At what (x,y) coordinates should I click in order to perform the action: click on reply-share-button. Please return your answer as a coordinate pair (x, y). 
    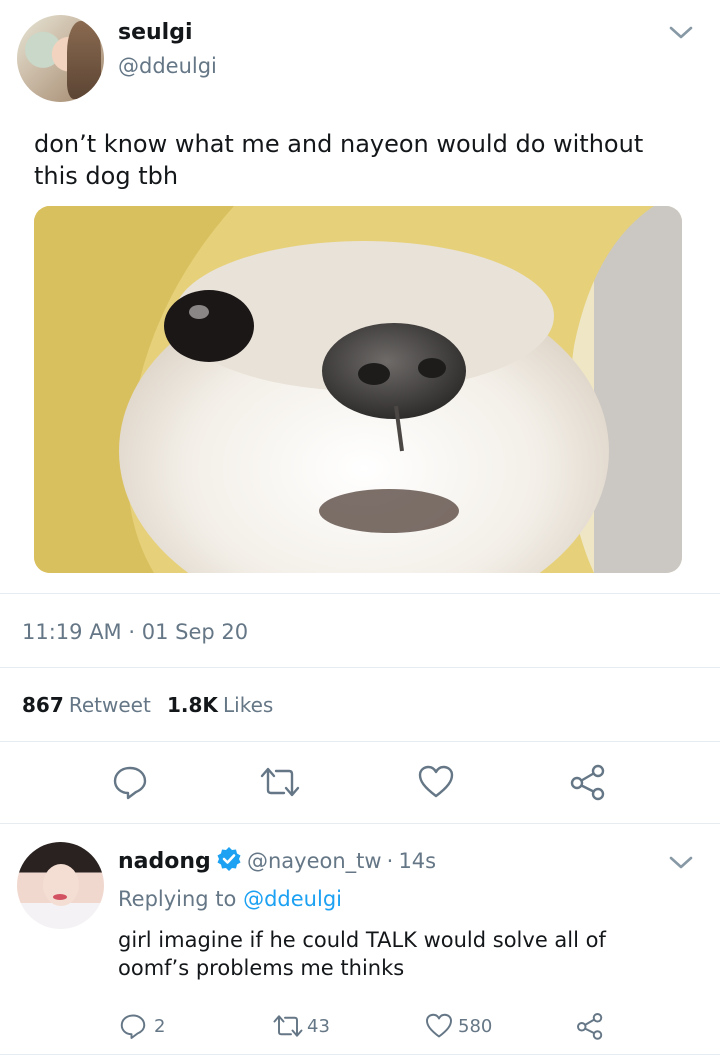
    Looking at the image, I should click on (590, 1026).